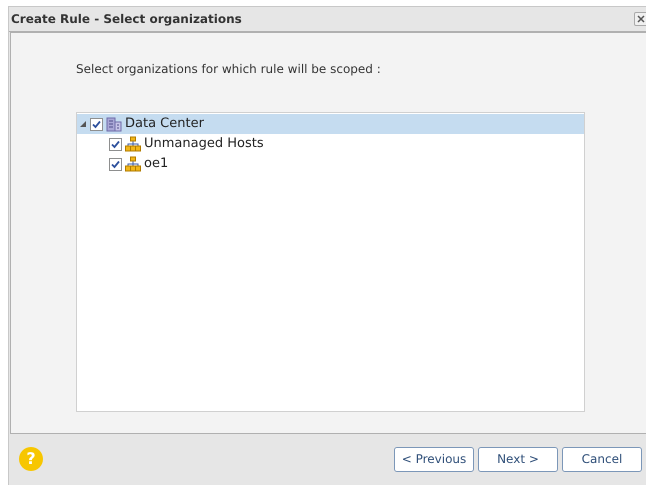 The image size is (646, 485). What do you see at coordinates (156, 164) in the screenshot?
I see `tree-label: oe1` at bounding box center [156, 164].